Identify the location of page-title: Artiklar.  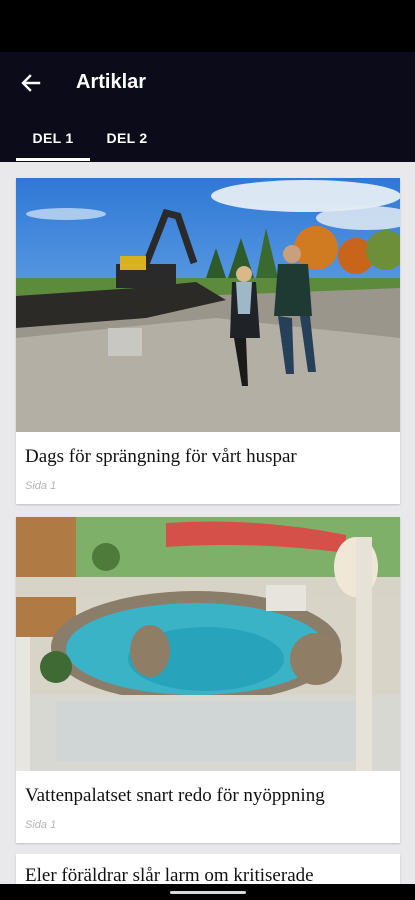
(111, 82).